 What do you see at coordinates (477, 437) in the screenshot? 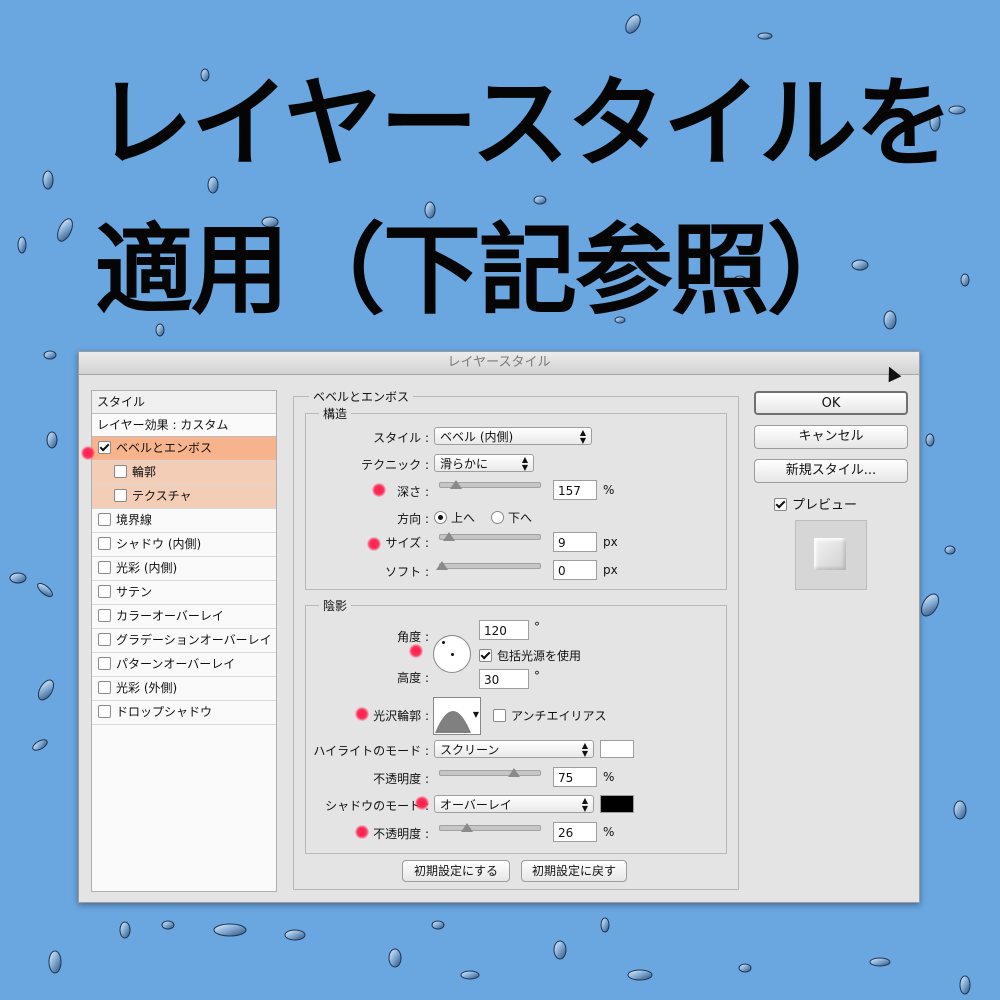
I see `style-select-value: ベベル (内側)` at bounding box center [477, 437].